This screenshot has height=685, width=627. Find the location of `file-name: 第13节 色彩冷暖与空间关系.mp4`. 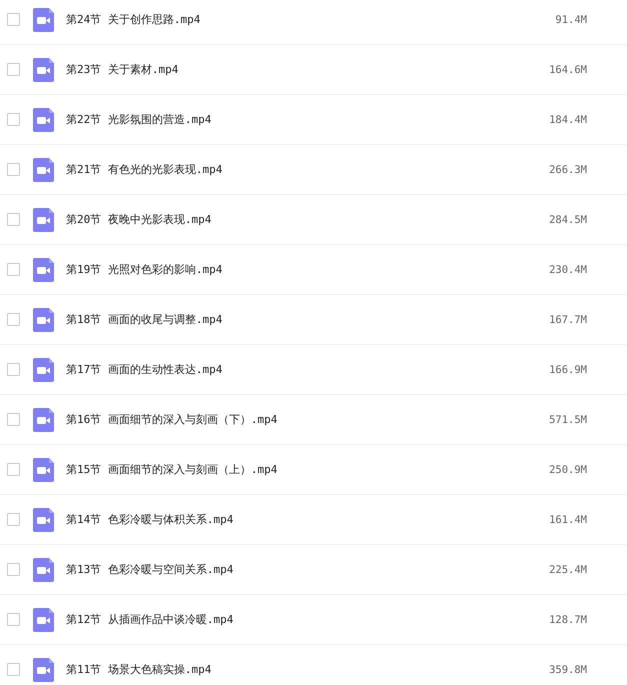

file-name: 第13节 色彩冷暖与空间关系.mp4 is located at coordinates (296, 569).